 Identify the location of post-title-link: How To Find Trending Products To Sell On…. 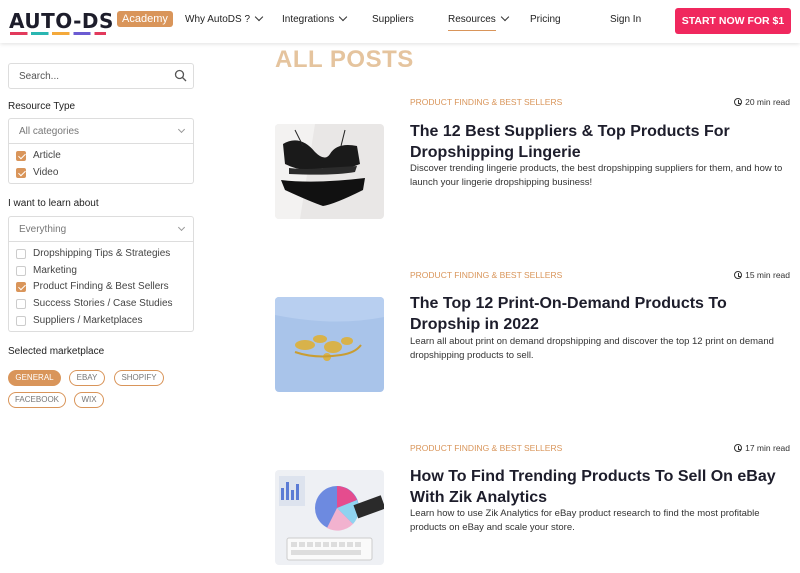
(602, 487).